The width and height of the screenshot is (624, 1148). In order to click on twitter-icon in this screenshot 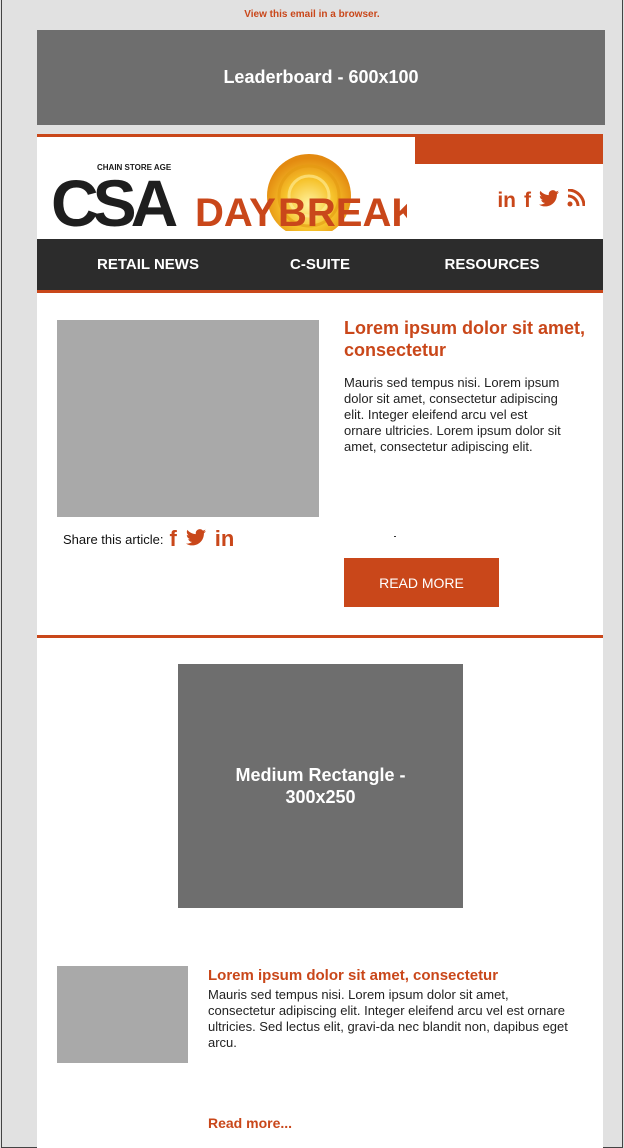, I will do `click(549, 201)`.